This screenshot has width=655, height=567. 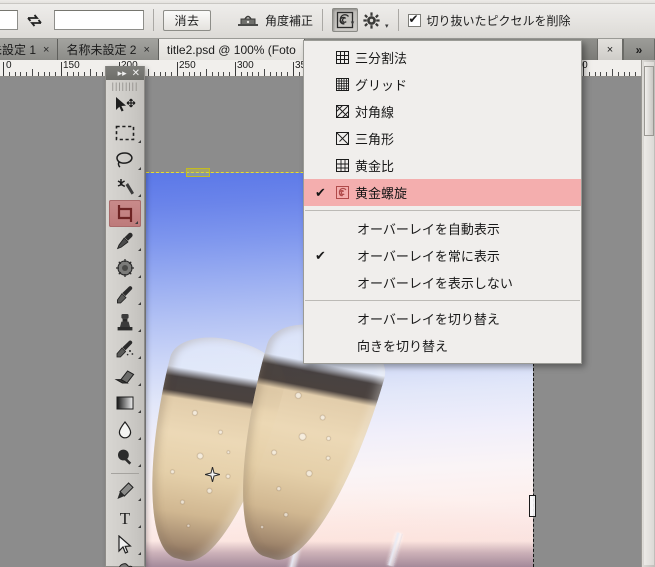 What do you see at coordinates (532, 506) in the screenshot?
I see `crop-handle-right` at bounding box center [532, 506].